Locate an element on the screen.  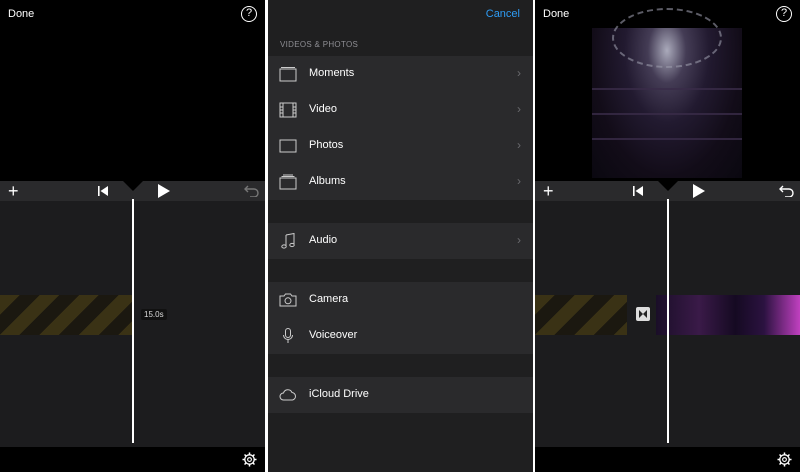
music-note-icon is located at coordinates (288, 241).